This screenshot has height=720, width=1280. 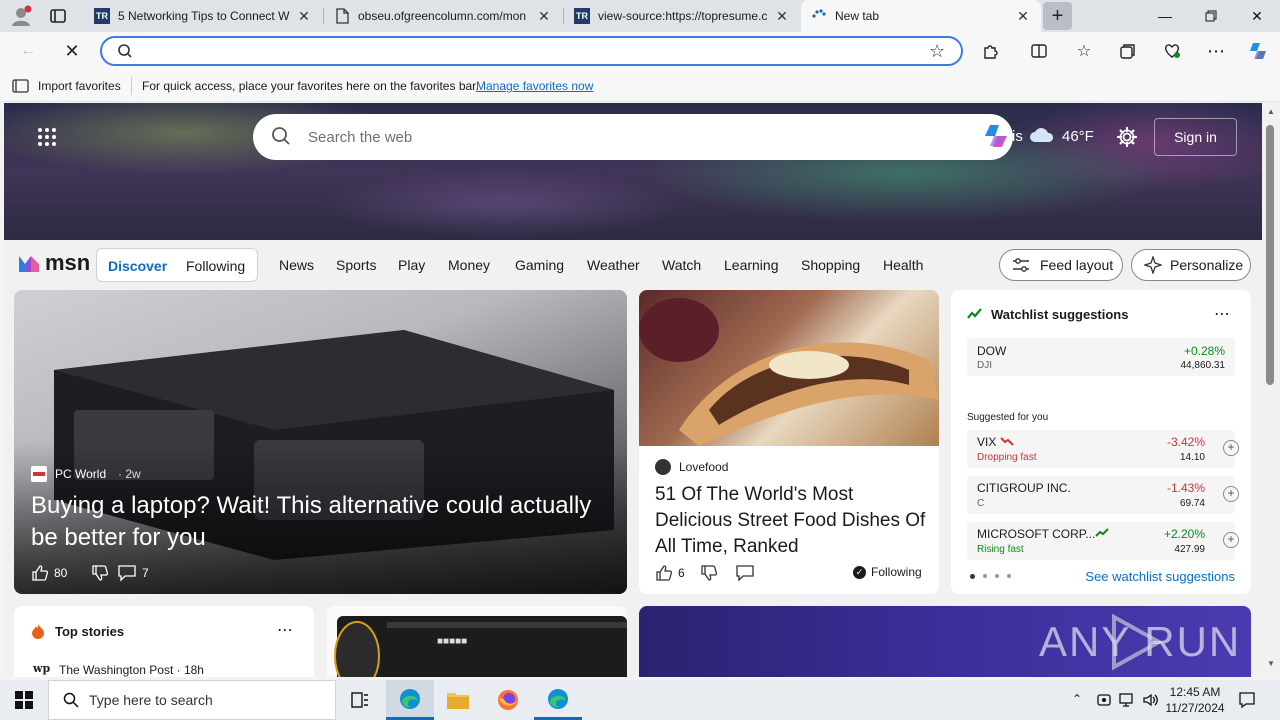 What do you see at coordinates (53, 263) in the screenshot?
I see `msn-logo: msn` at bounding box center [53, 263].